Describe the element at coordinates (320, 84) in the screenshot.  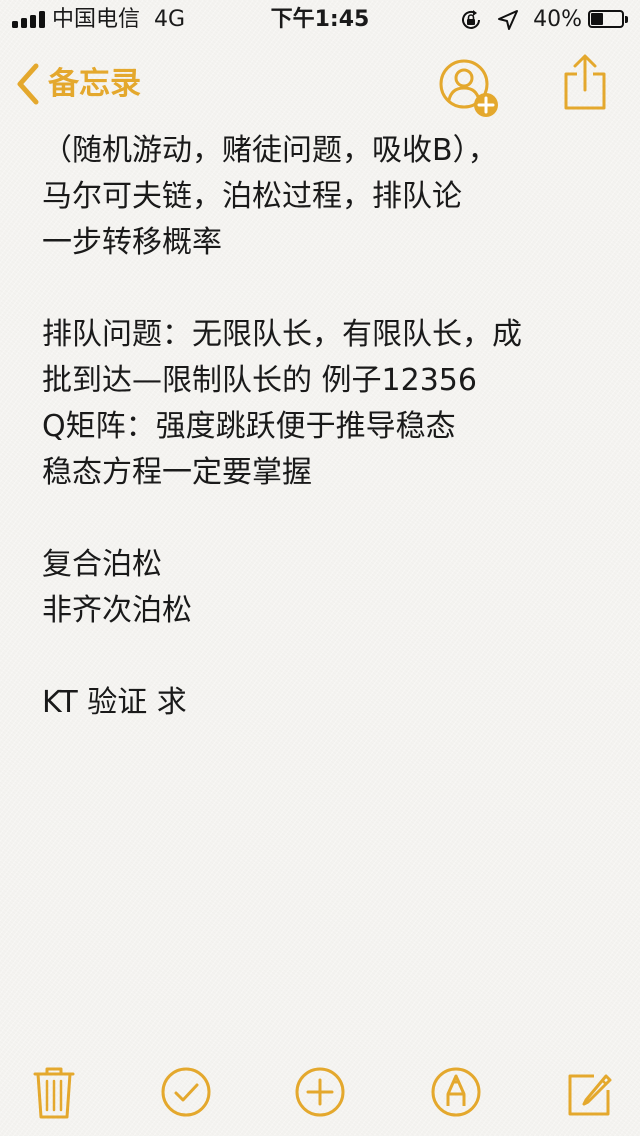
I see `nav-bar: 备忘录` at that location.